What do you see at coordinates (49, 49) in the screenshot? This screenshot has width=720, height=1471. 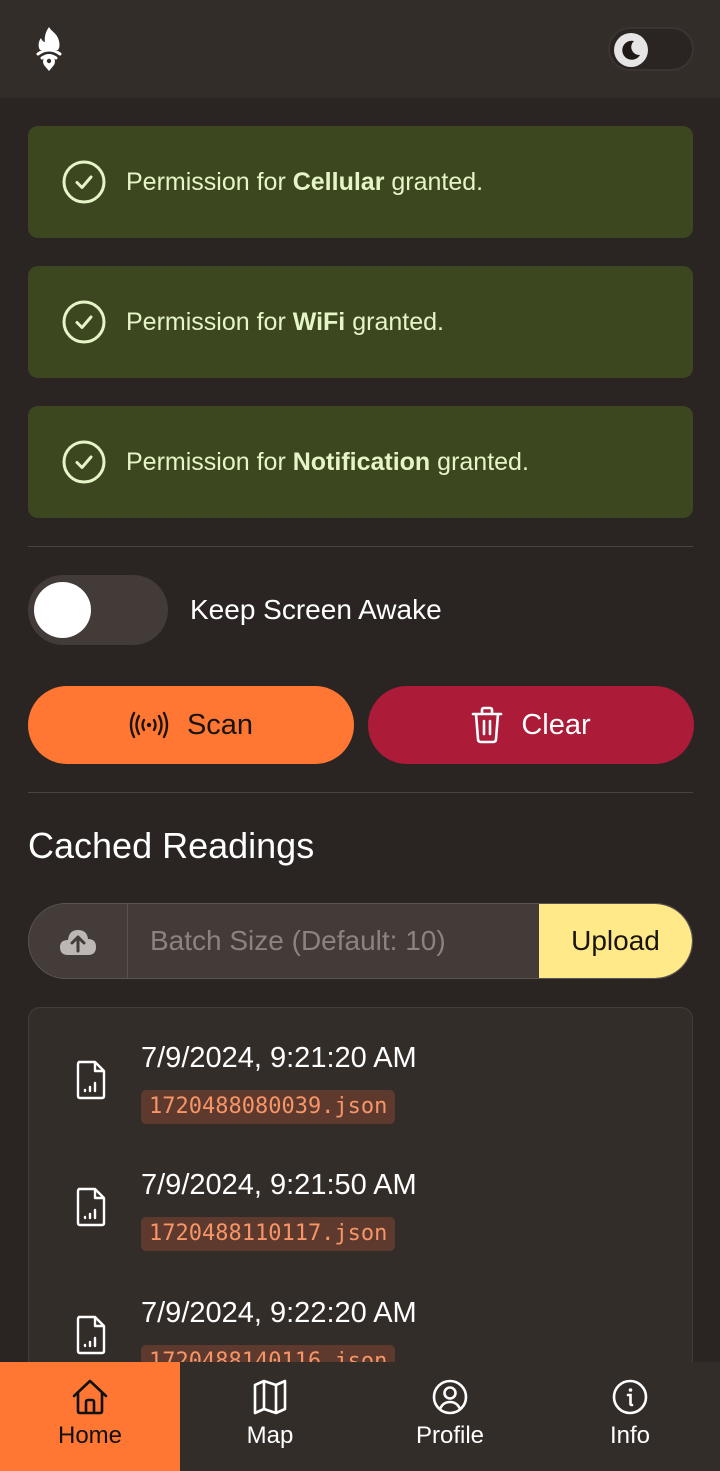 I see `flame-wifi-pin-icon` at bounding box center [49, 49].